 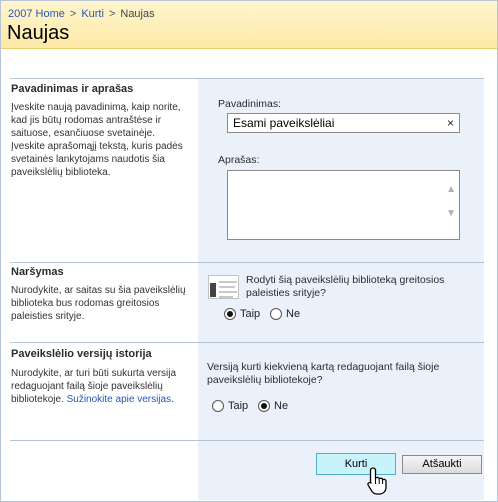 I want to click on versioning-no-radio, so click(x=264, y=406).